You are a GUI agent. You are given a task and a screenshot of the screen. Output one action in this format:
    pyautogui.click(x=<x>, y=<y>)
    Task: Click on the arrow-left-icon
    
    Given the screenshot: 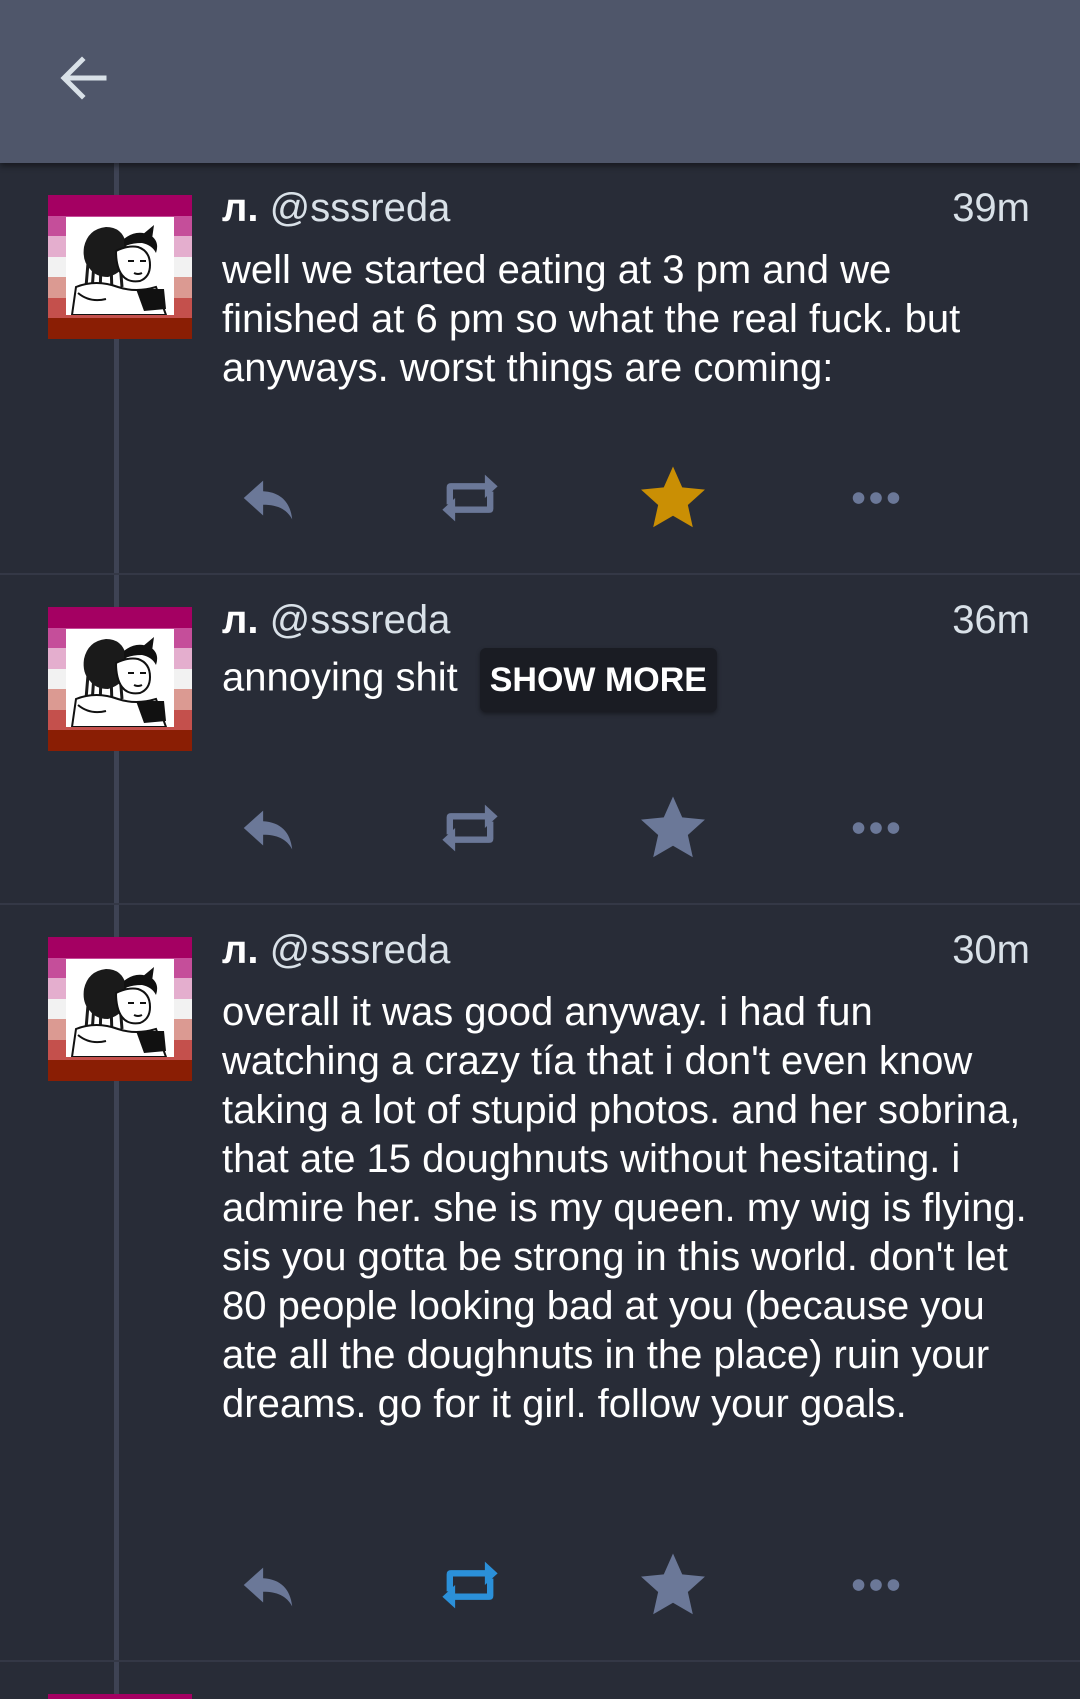 What is the action you would take?
    pyautogui.click(x=83, y=78)
    